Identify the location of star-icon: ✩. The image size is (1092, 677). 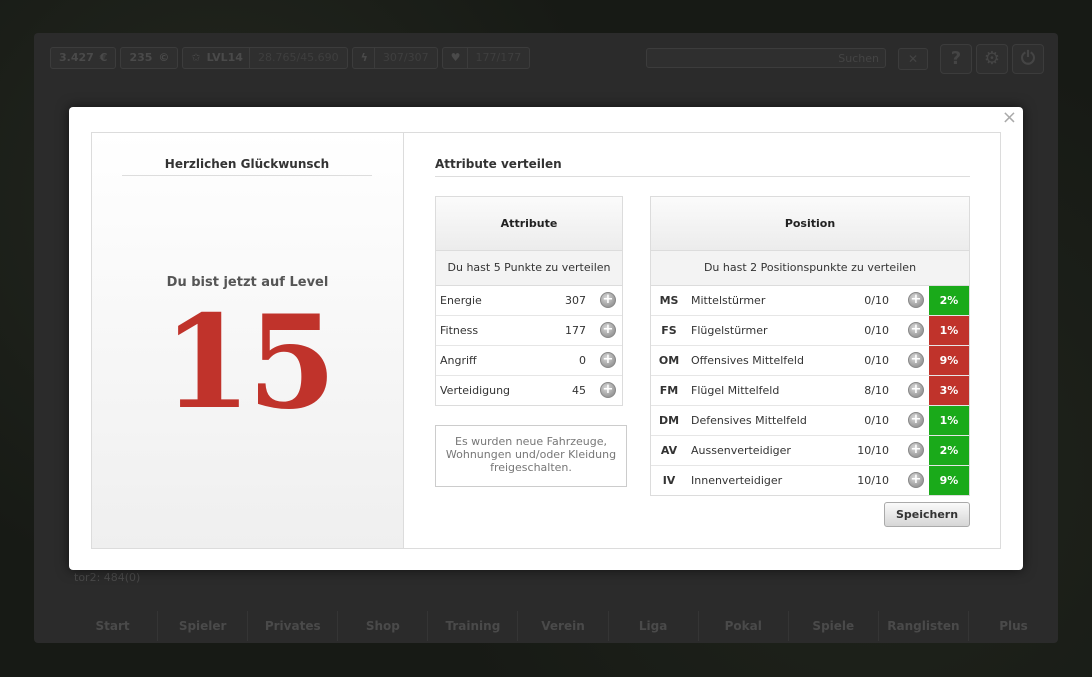
(196, 57).